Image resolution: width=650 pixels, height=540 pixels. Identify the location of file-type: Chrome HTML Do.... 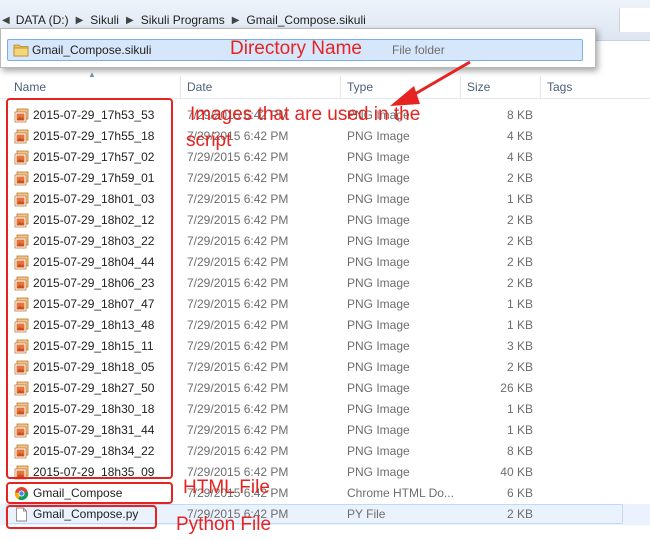
(400, 493).